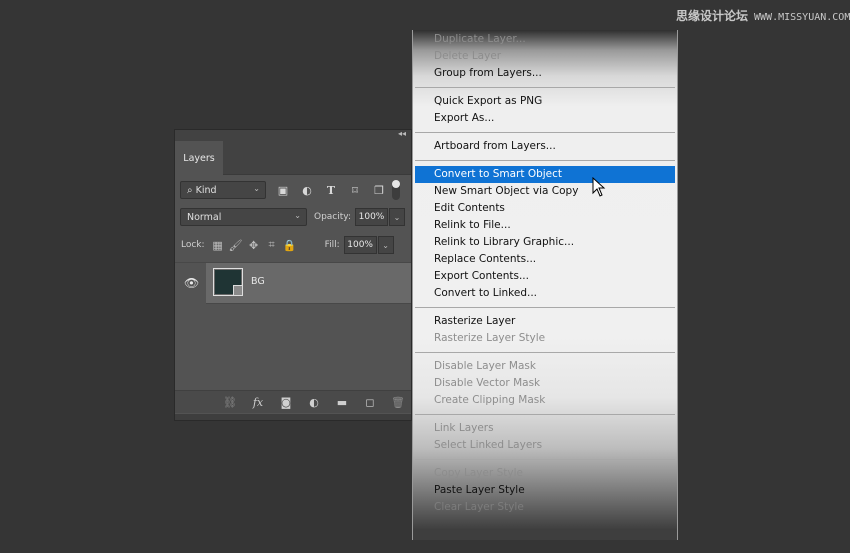  I want to click on menu-item-copy-layer-style: Copy Layer Style, so click(478, 473).